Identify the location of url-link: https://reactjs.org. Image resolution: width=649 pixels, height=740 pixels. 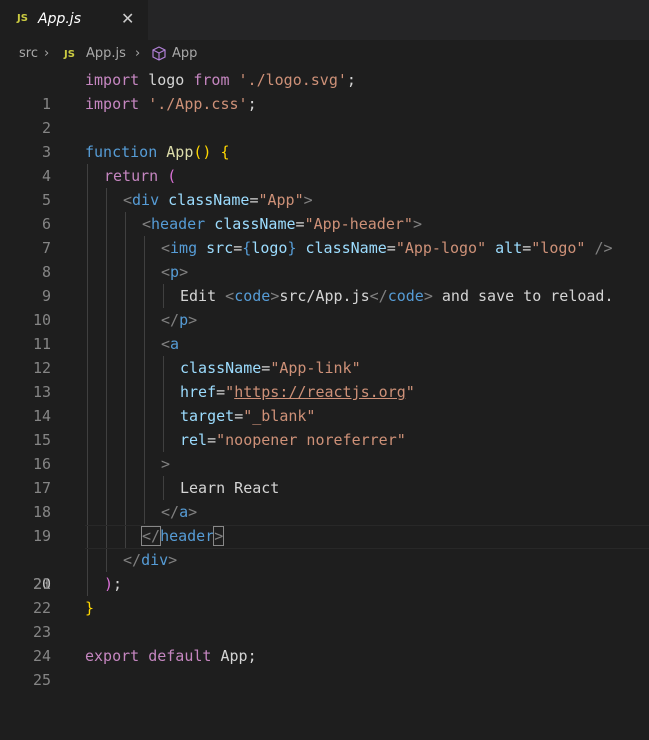
(320, 392).